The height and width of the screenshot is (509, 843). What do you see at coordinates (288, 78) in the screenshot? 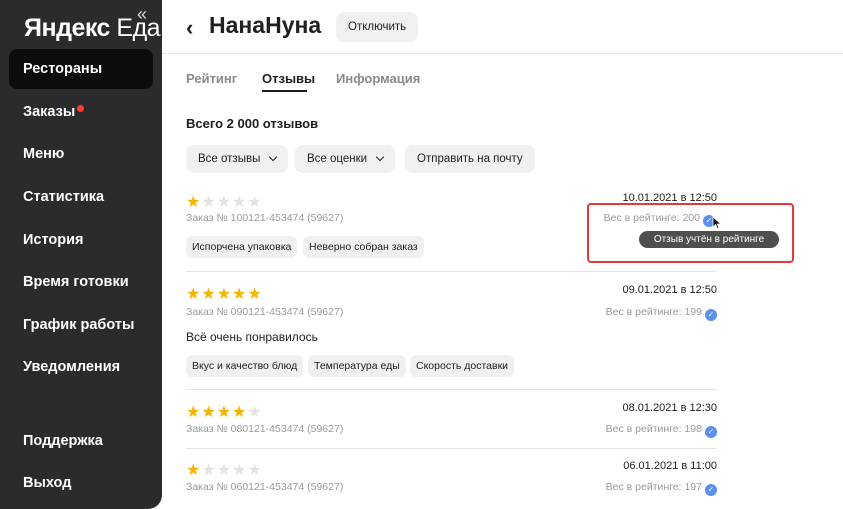
I see `tab-reviews: Отзывы` at bounding box center [288, 78].